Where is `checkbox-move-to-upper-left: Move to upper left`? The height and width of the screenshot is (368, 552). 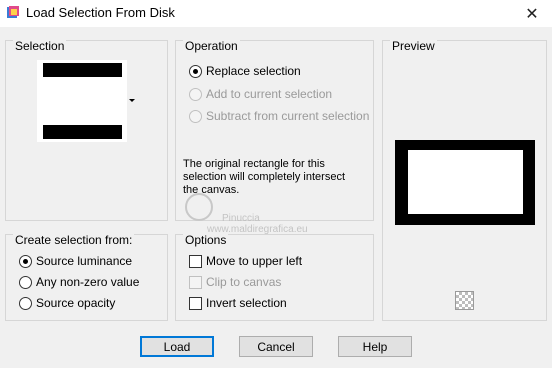 checkbox-move-to-upper-left: Move to upper left is located at coordinates (245, 261).